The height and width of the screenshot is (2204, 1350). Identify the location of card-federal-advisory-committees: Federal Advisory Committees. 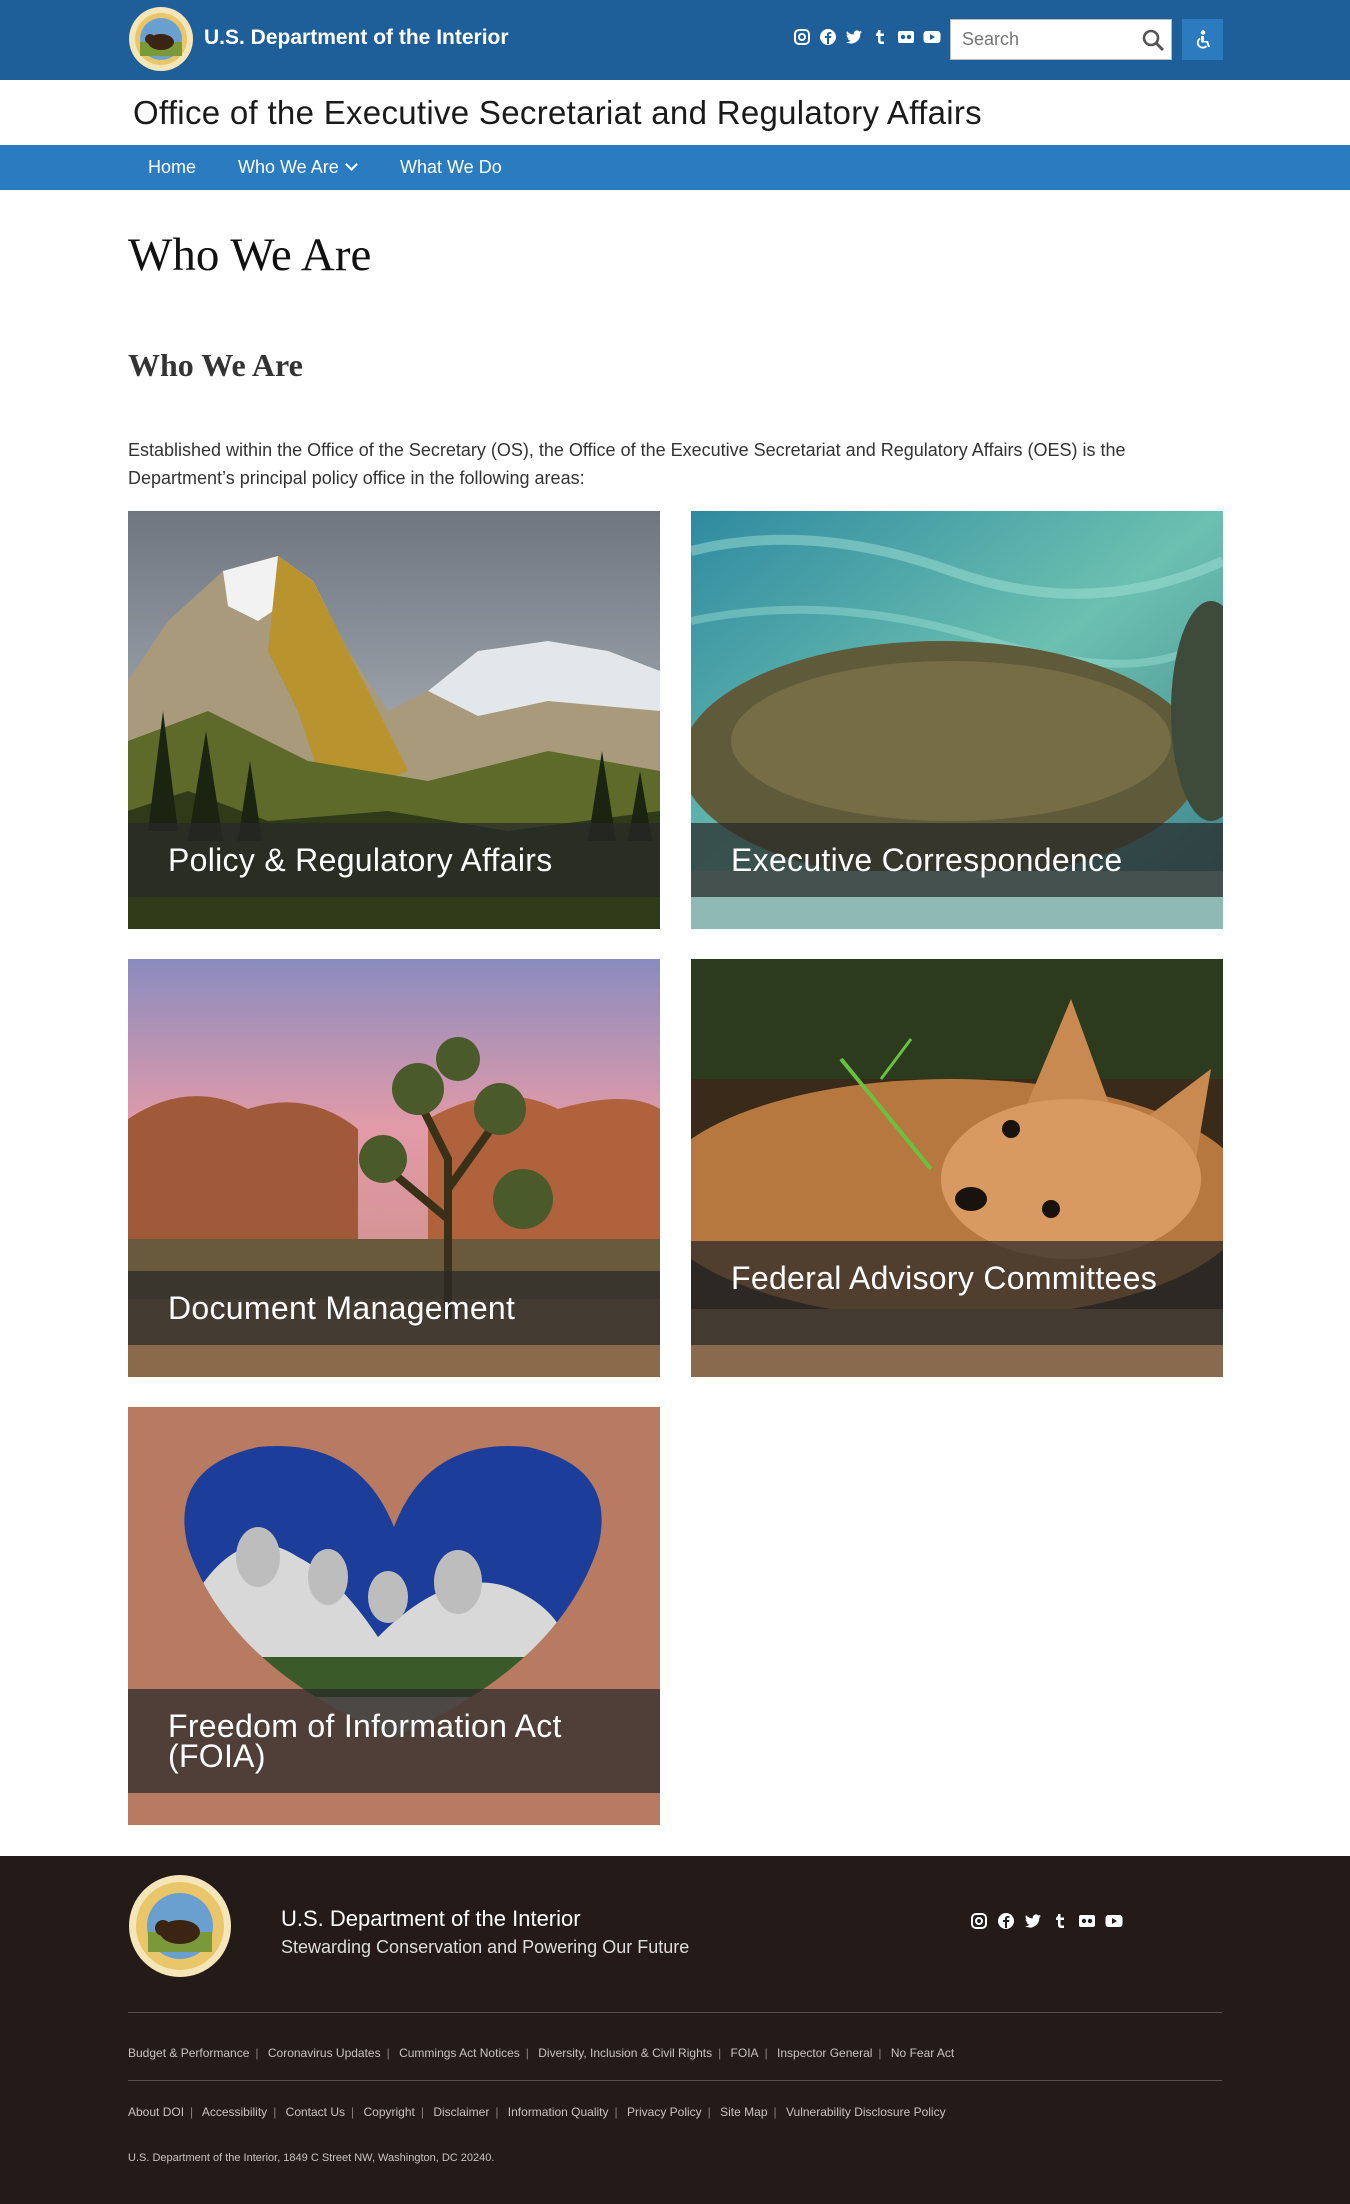
(957, 1168).